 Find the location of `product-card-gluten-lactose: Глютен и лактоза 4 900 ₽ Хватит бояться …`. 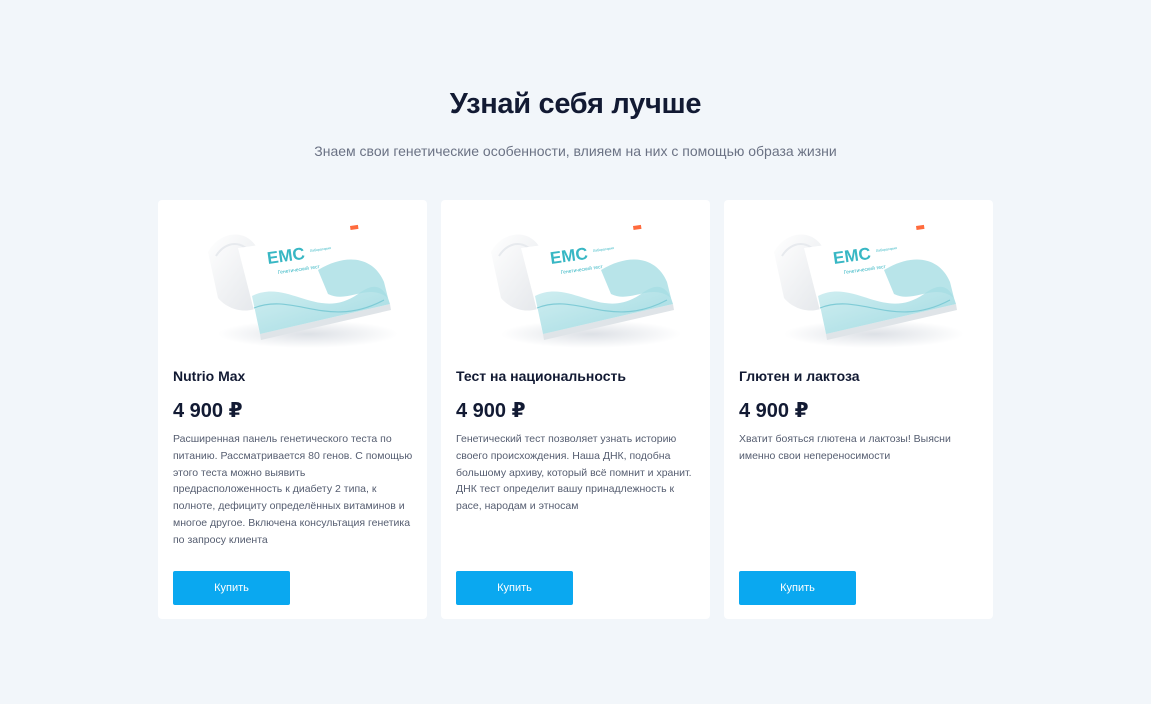

product-card-gluten-lactose: Глютен и лактоза 4 900 ₽ Хватит бояться … is located at coordinates (858, 409).